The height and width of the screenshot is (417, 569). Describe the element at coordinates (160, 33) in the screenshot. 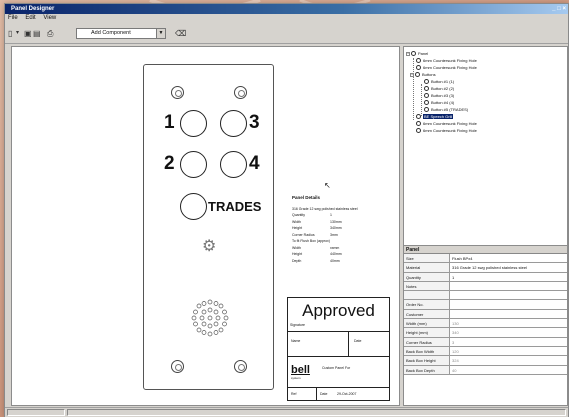

I see `chevron-down-icon: ▼` at that location.